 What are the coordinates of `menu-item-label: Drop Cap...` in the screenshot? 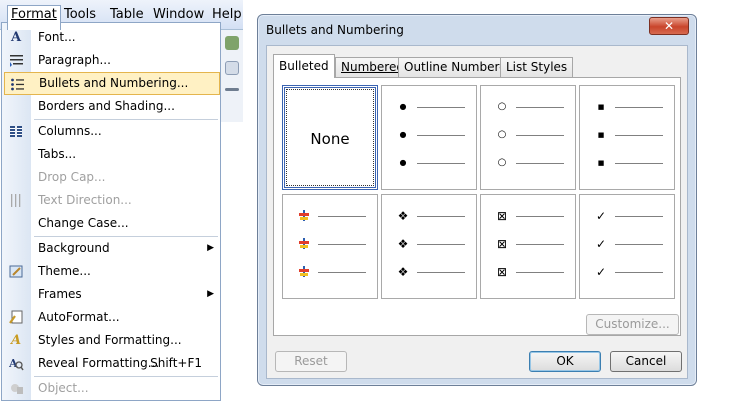 It's located at (72, 177).